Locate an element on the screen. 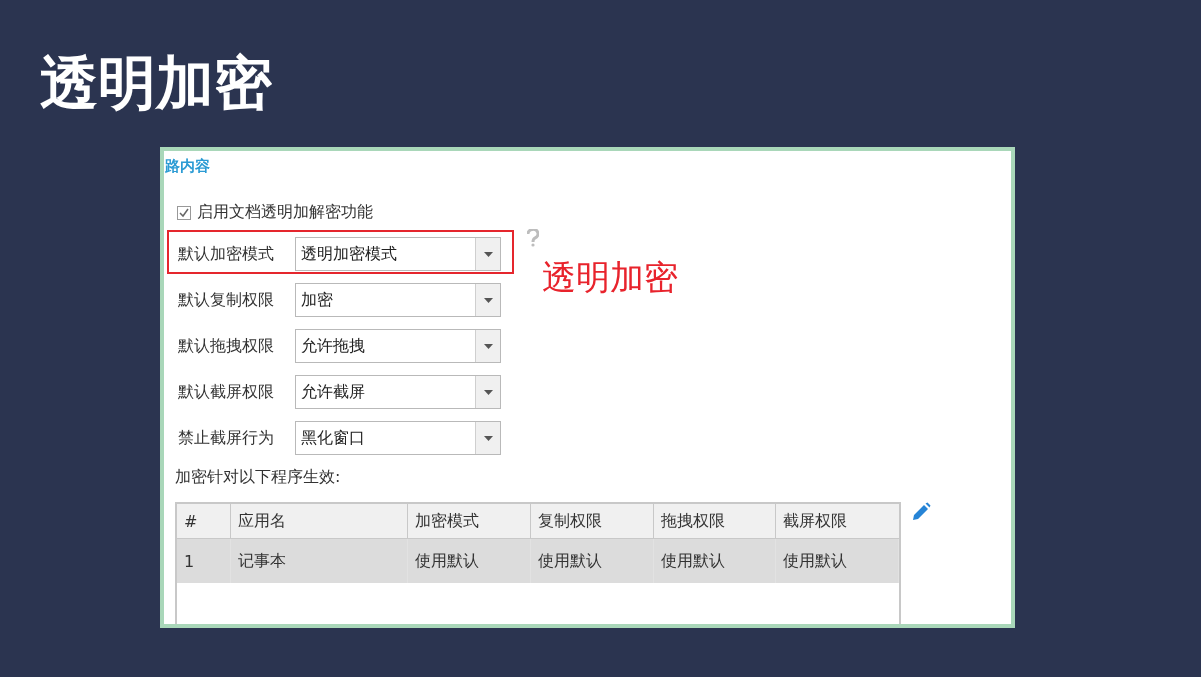 This screenshot has width=1201, height=677. checkbox is located at coordinates (184, 212).